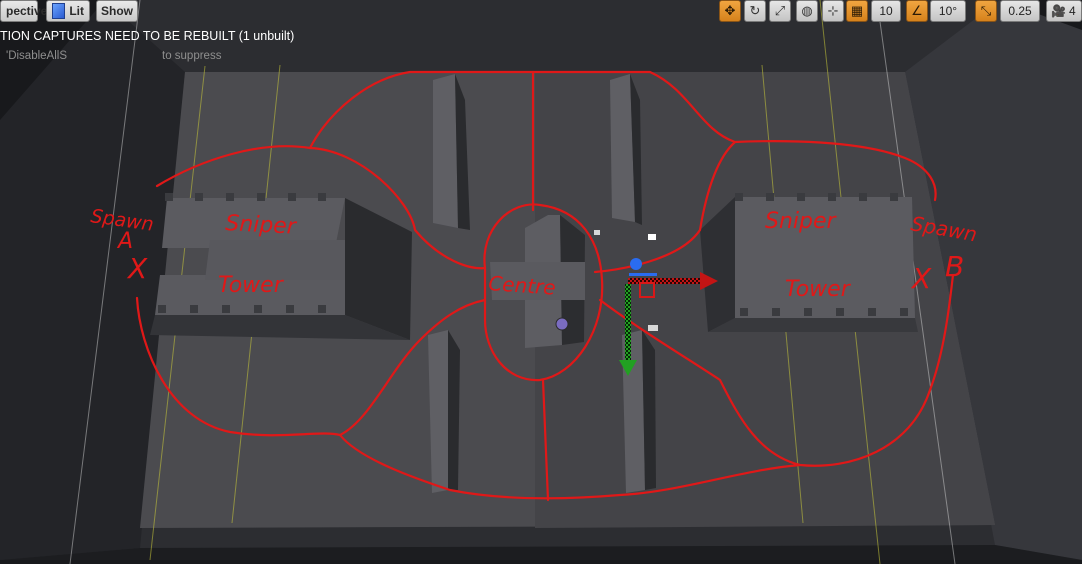 This screenshot has height=564, width=1082. Describe the element at coordinates (954, 266) in the screenshot. I see `spawn-b-letter: B` at that location.